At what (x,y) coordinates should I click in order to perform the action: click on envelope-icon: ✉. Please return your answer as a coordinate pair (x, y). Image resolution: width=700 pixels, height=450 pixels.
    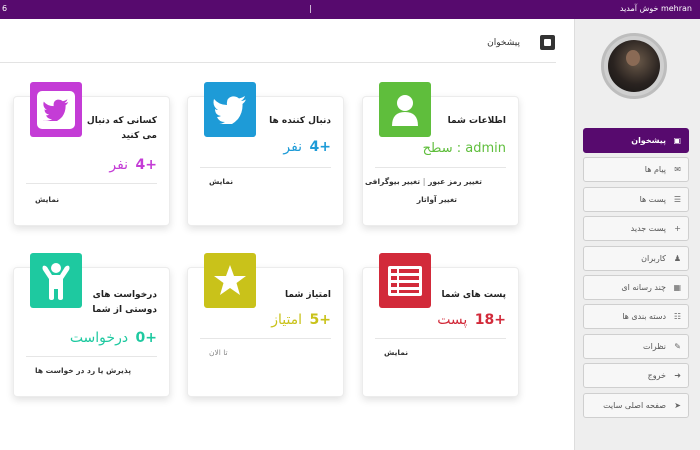
    Looking at the image, I should click on (677, 170).